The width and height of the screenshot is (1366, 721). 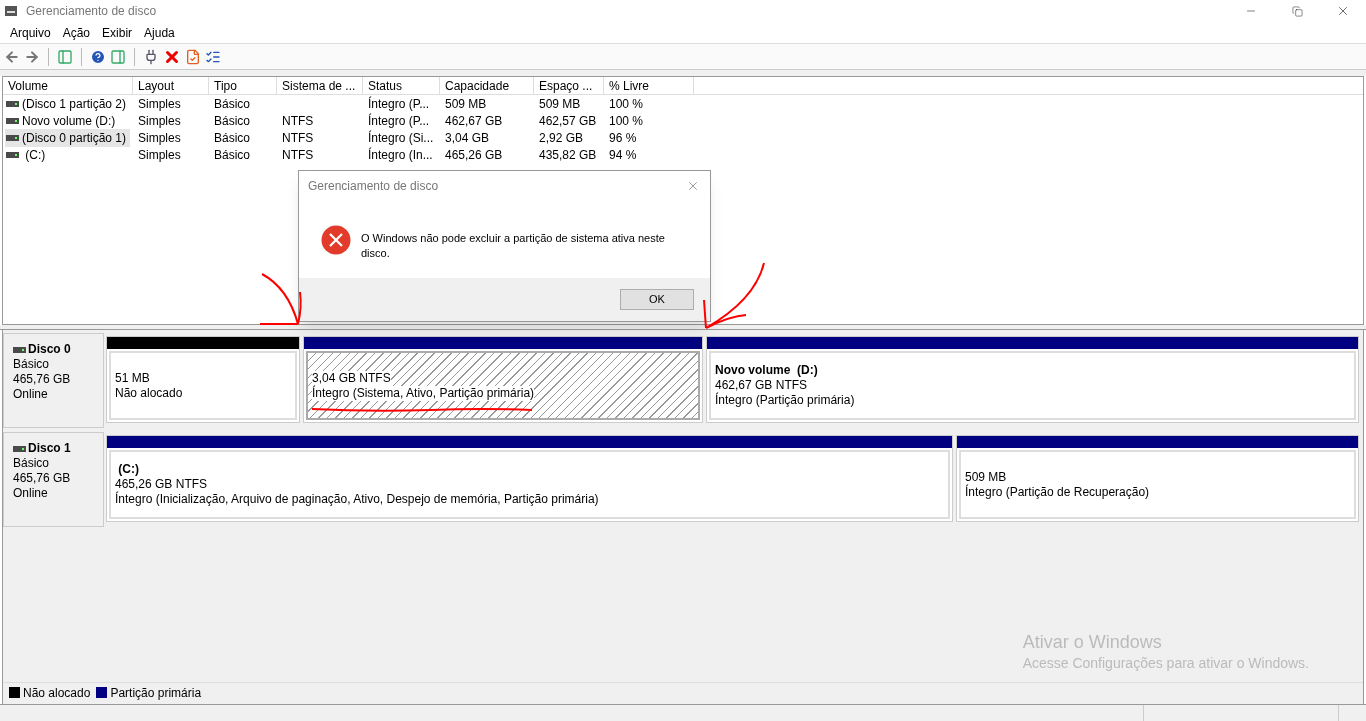 I want to click on table-cell-text: 3,04 GB, so click(x=467, y=138).